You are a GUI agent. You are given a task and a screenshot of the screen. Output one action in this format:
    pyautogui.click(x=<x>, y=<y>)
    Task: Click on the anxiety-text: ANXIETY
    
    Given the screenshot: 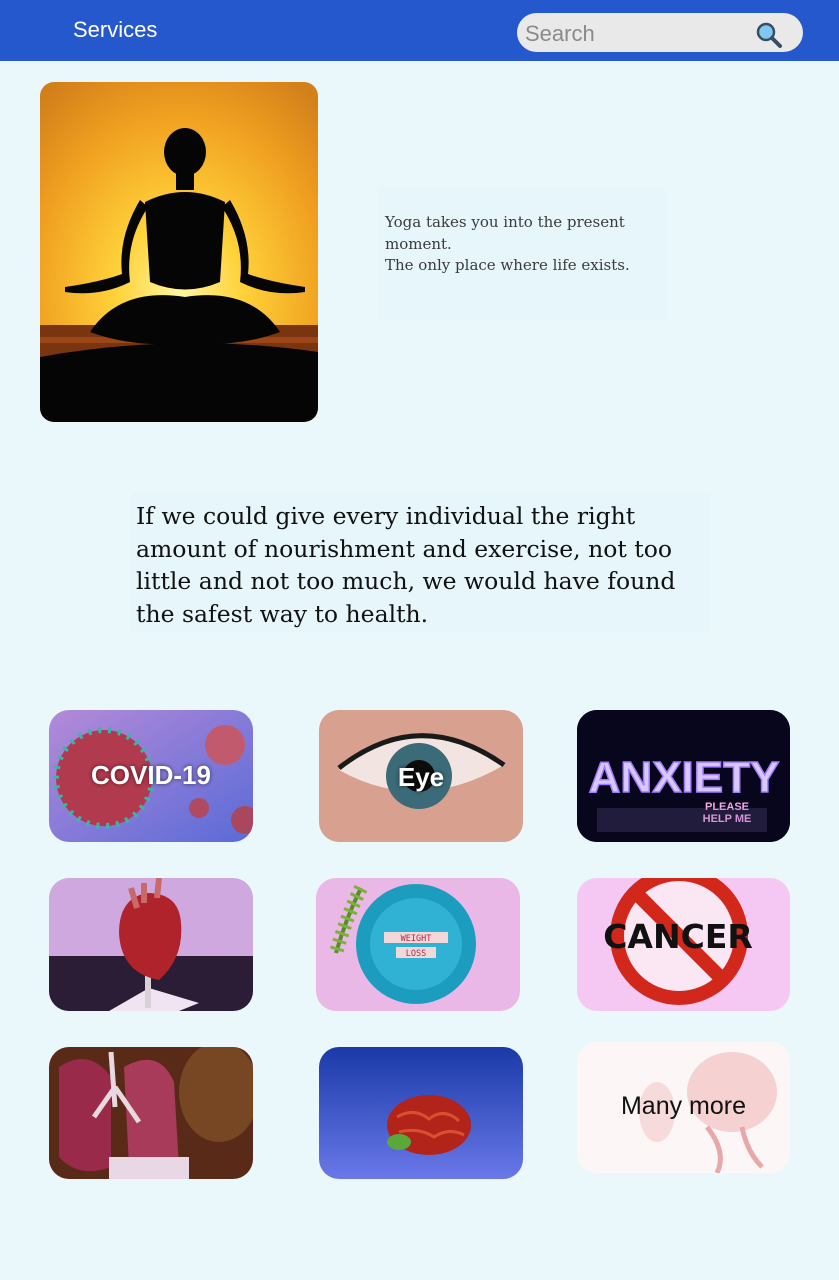 What is the action you would take?
    pyautogui.click(x=684, y=777)
    